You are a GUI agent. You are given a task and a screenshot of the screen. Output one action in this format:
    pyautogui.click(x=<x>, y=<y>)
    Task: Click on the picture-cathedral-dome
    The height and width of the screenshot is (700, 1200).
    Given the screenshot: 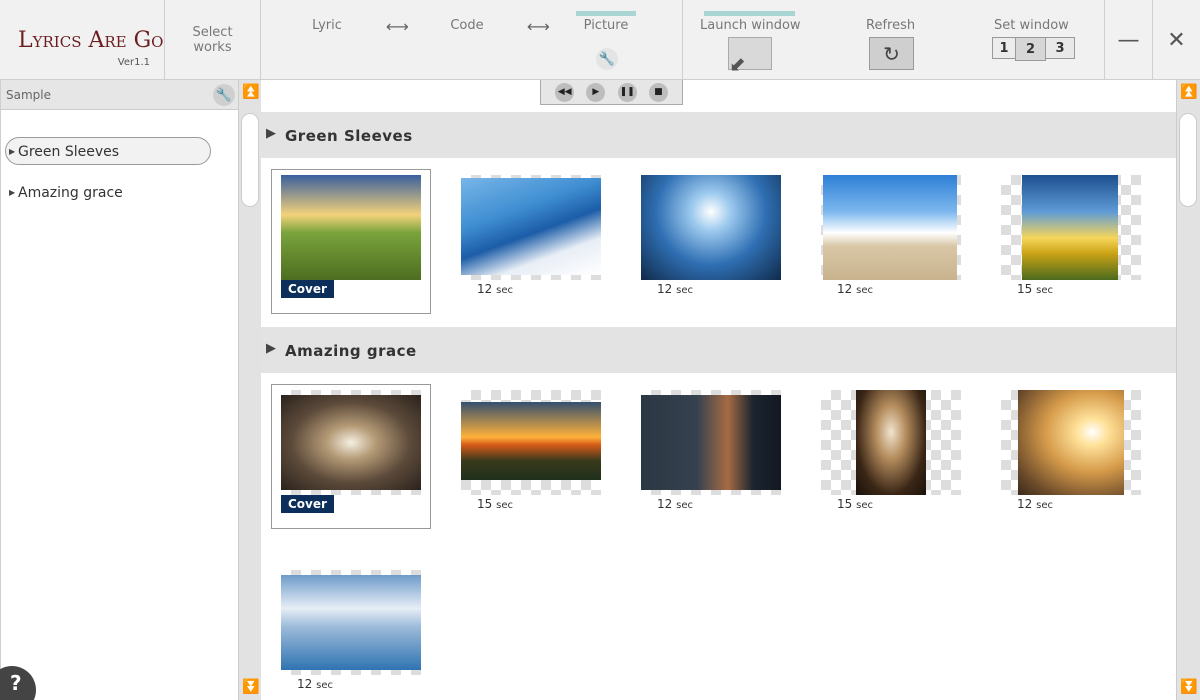 What is the action you would take?
    pyautogui.click(x=351, y=442)
    